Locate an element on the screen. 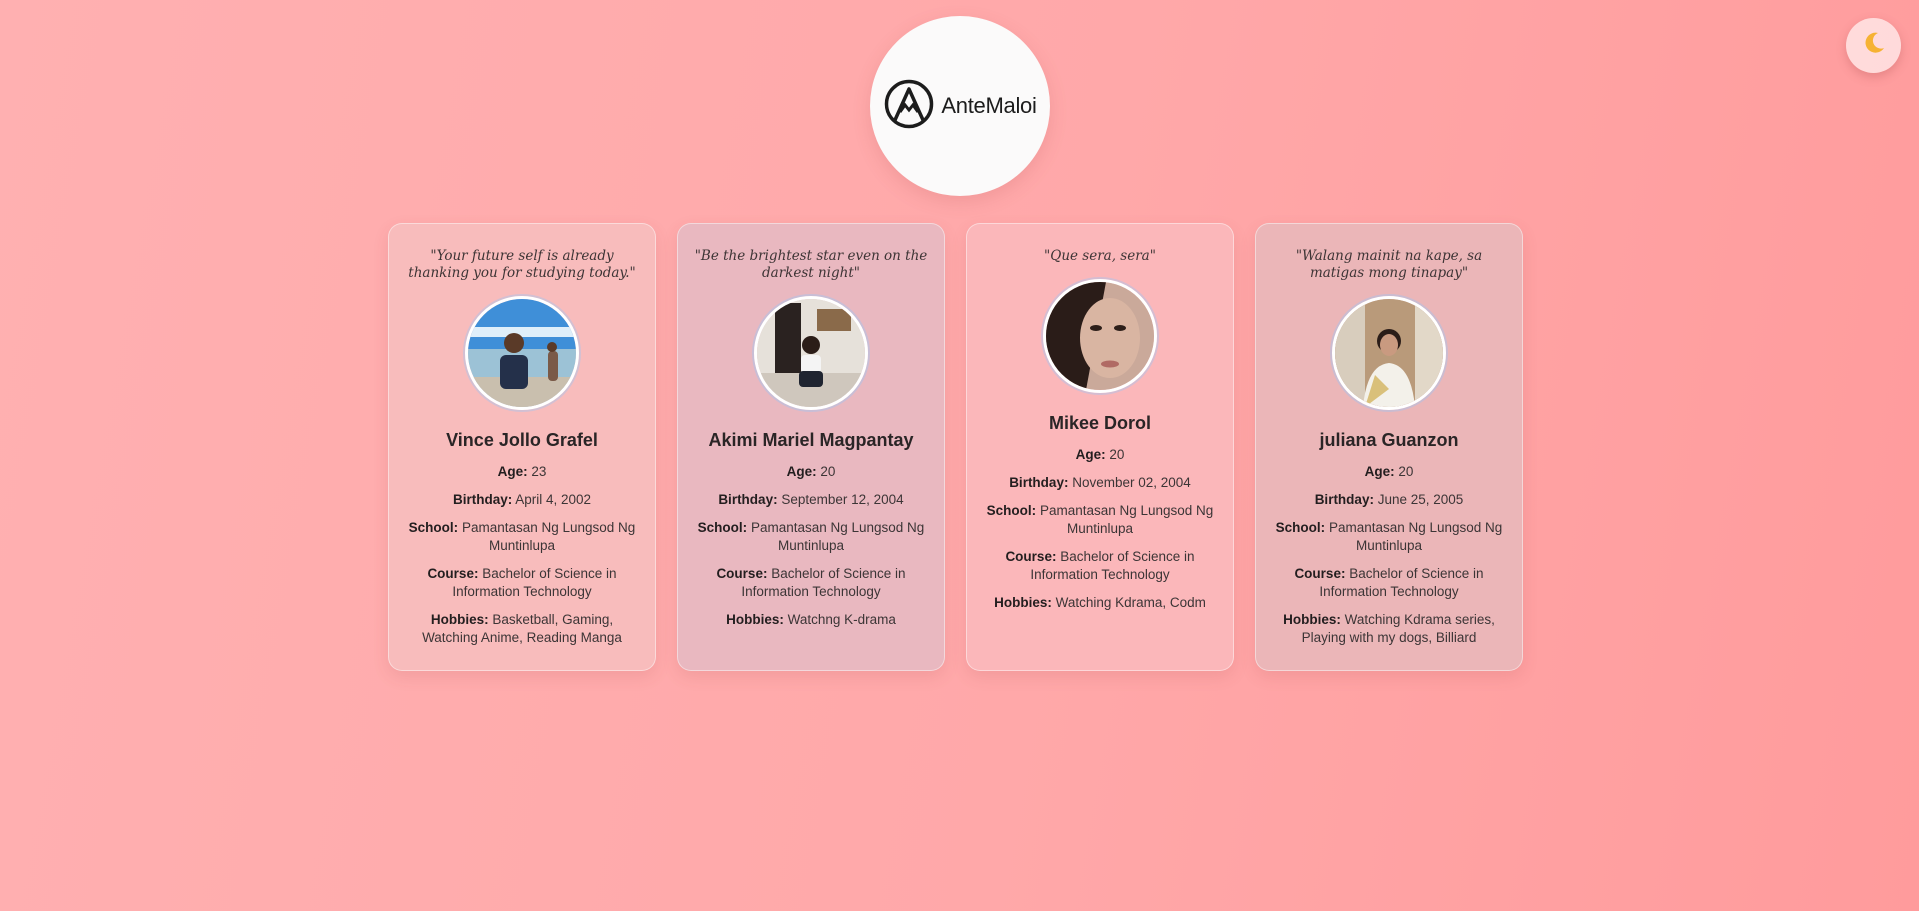 This screenshot has width=1919, height=911. profile-birthday: Birthday: November 02, 2004 is located at coordinates (1100, 483).